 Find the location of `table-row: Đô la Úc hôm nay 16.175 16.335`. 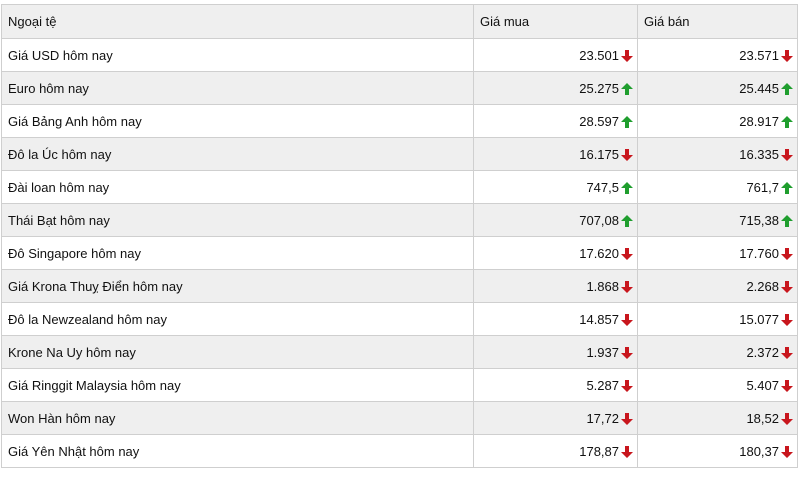

table-row: Đô la Úc hôm nay 16.175 16.335 is located at coordinates (399, 154).